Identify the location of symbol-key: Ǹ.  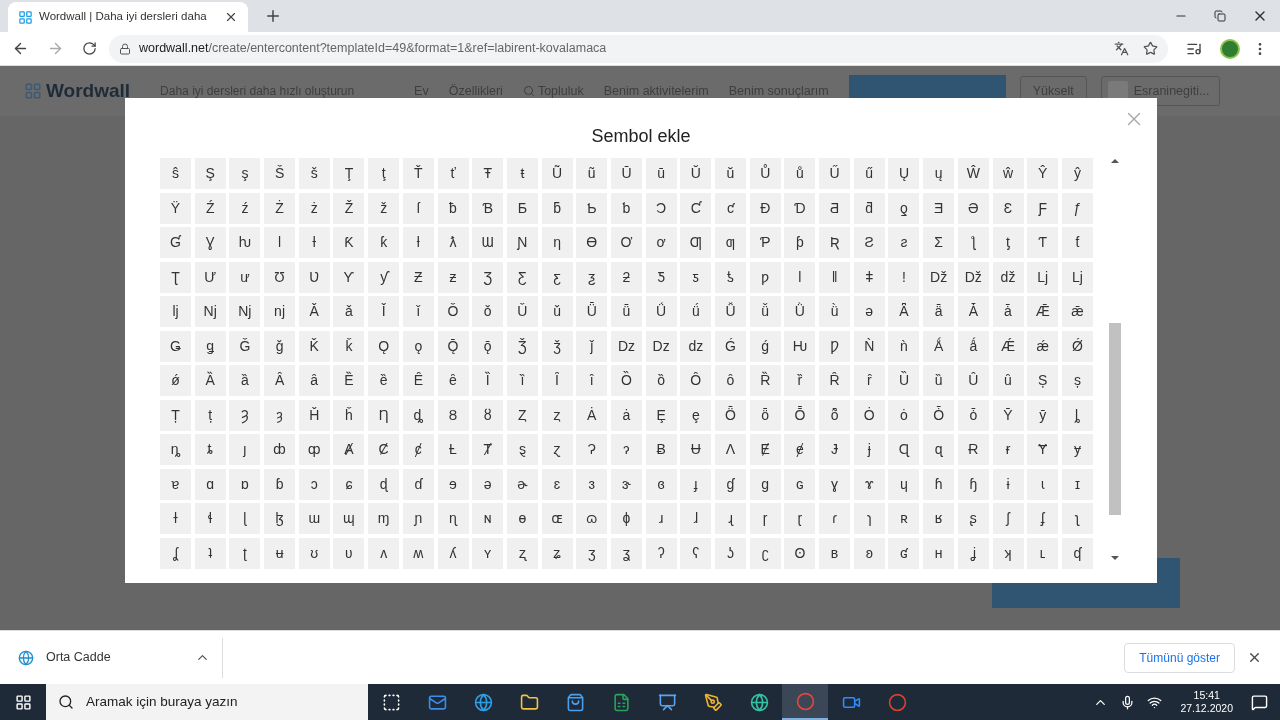
(869, 346).